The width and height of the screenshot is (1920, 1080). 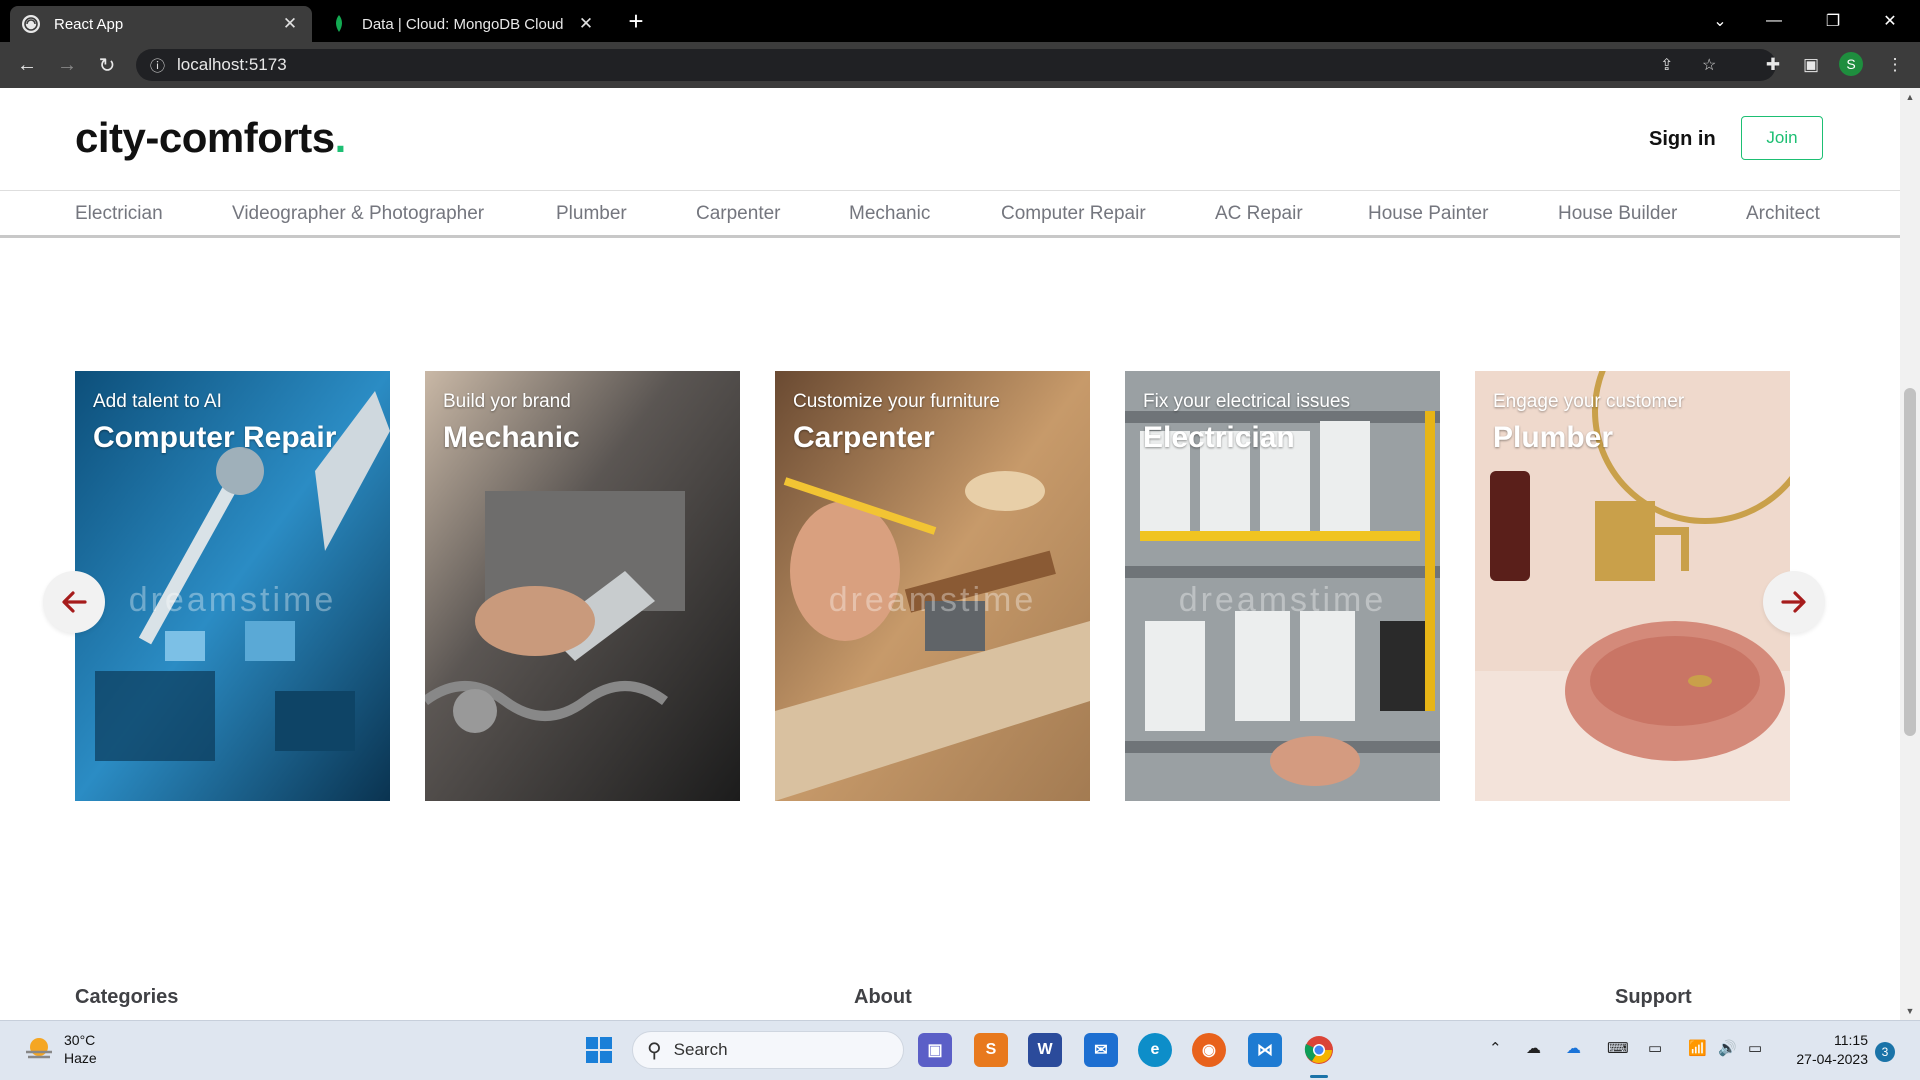 I want to click on haze-sun-icon, so click(x=39, y=1048).